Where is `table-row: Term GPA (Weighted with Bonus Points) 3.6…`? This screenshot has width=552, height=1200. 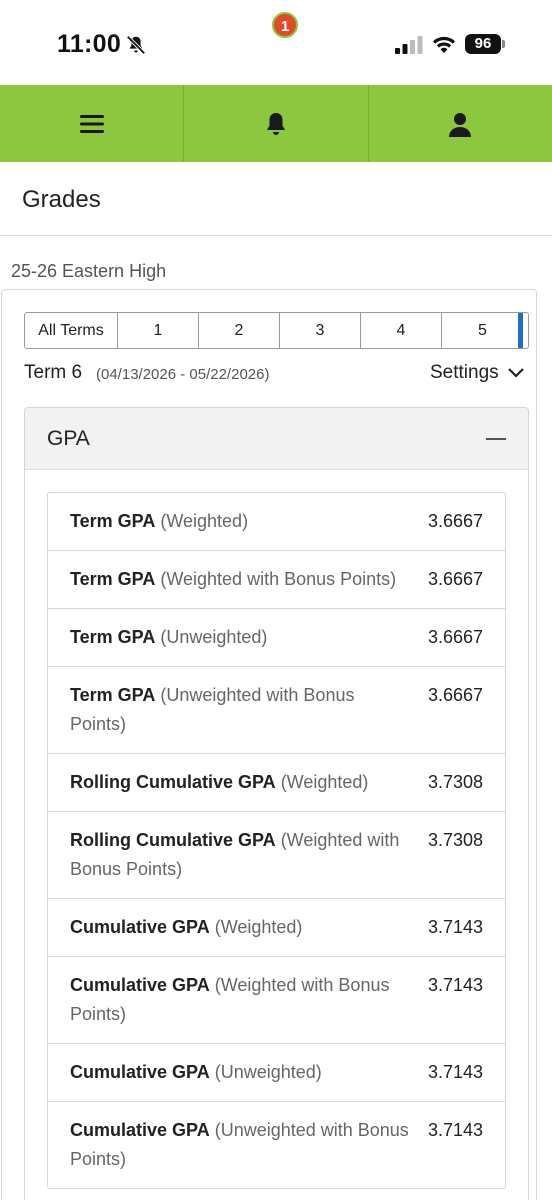
table-row: Term GPA (Weighted with Bonus Points) 3.6… is located at coordinates (276, 580).